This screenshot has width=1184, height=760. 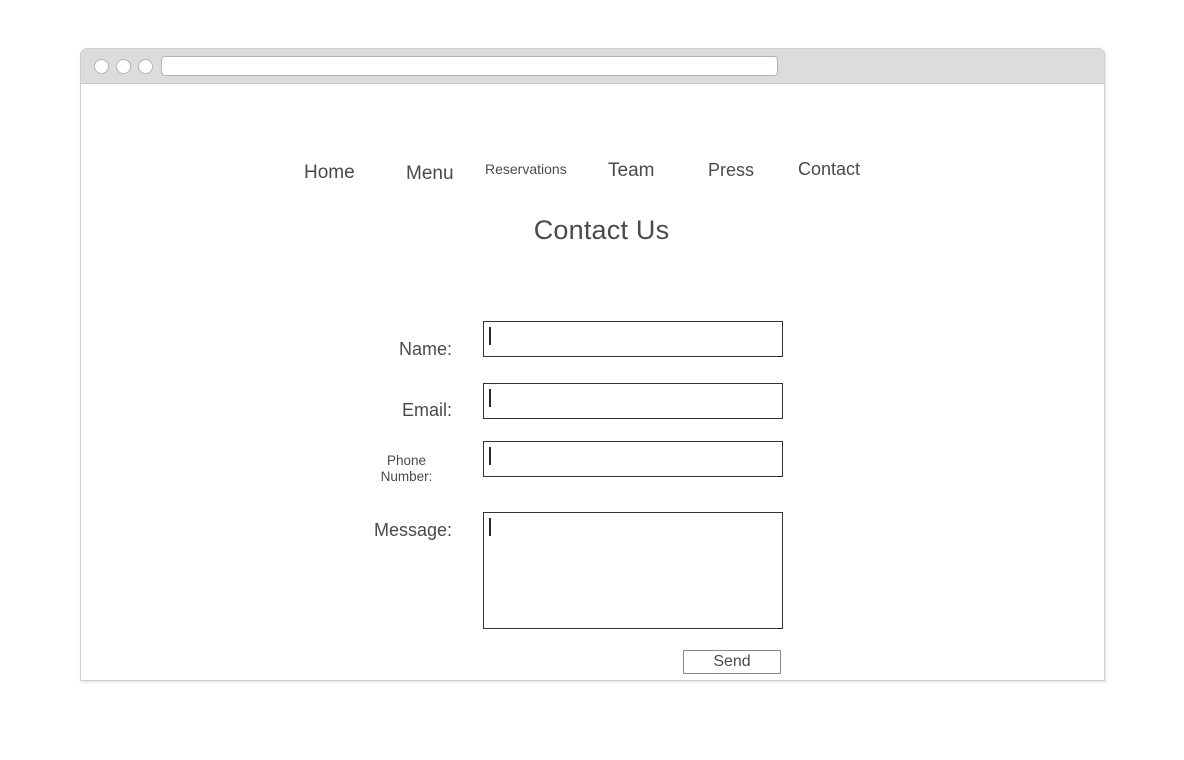 I want to click on minimize-dot-icon, so click(x=123, y=66).